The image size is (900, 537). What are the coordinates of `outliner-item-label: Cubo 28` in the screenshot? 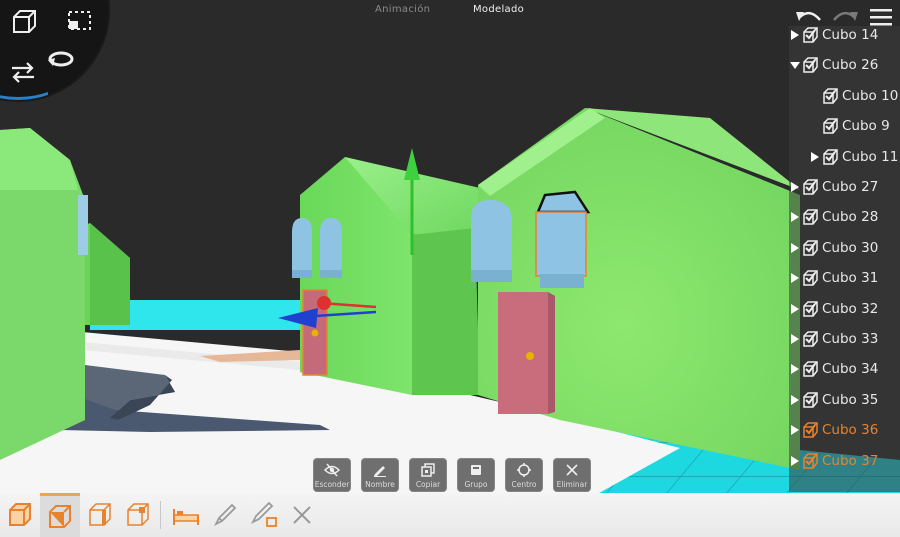 It's located at (850, 217).